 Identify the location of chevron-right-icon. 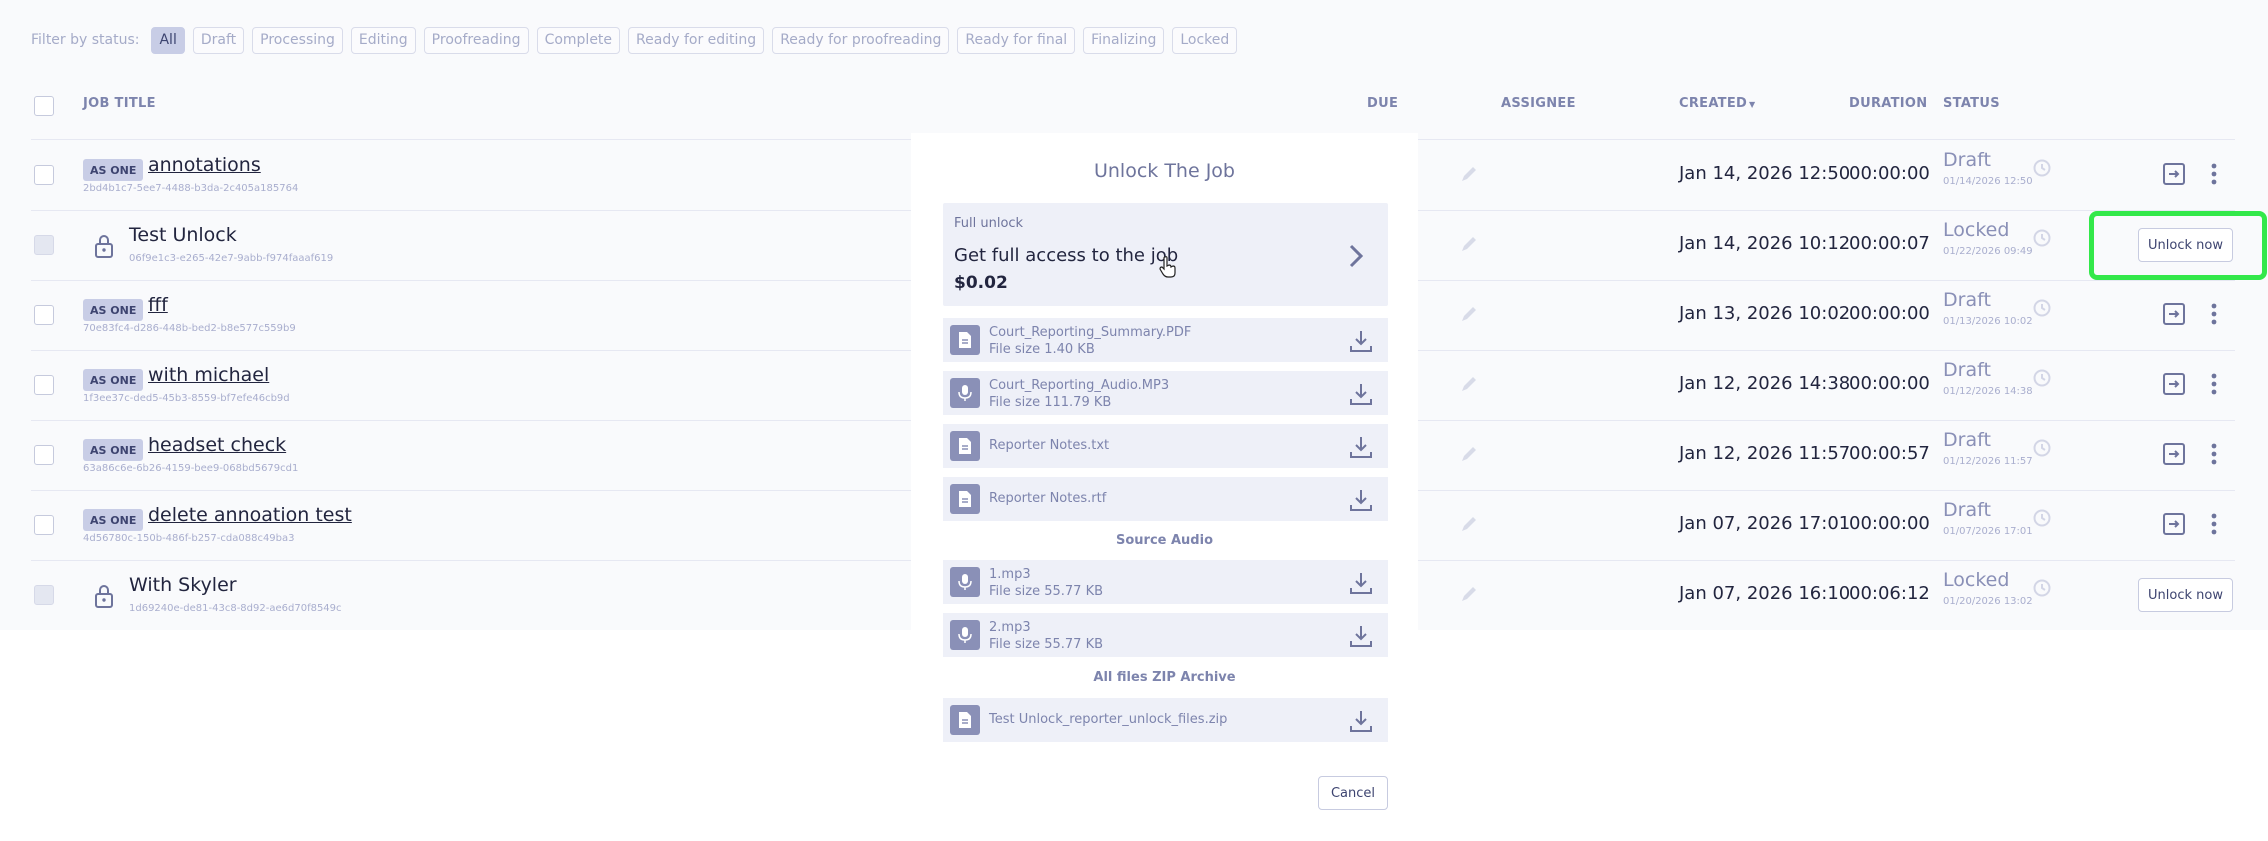
(1356, 256).